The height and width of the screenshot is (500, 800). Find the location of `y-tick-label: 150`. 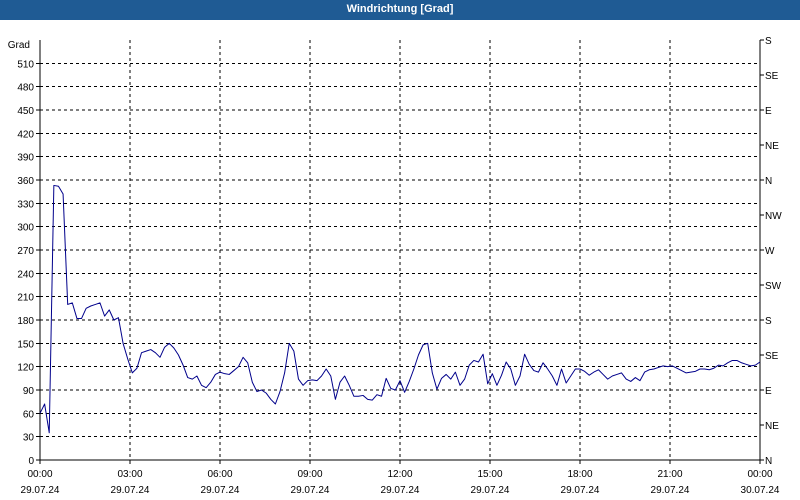

y-tick-label: 150 is located at coordinates (25, 344).